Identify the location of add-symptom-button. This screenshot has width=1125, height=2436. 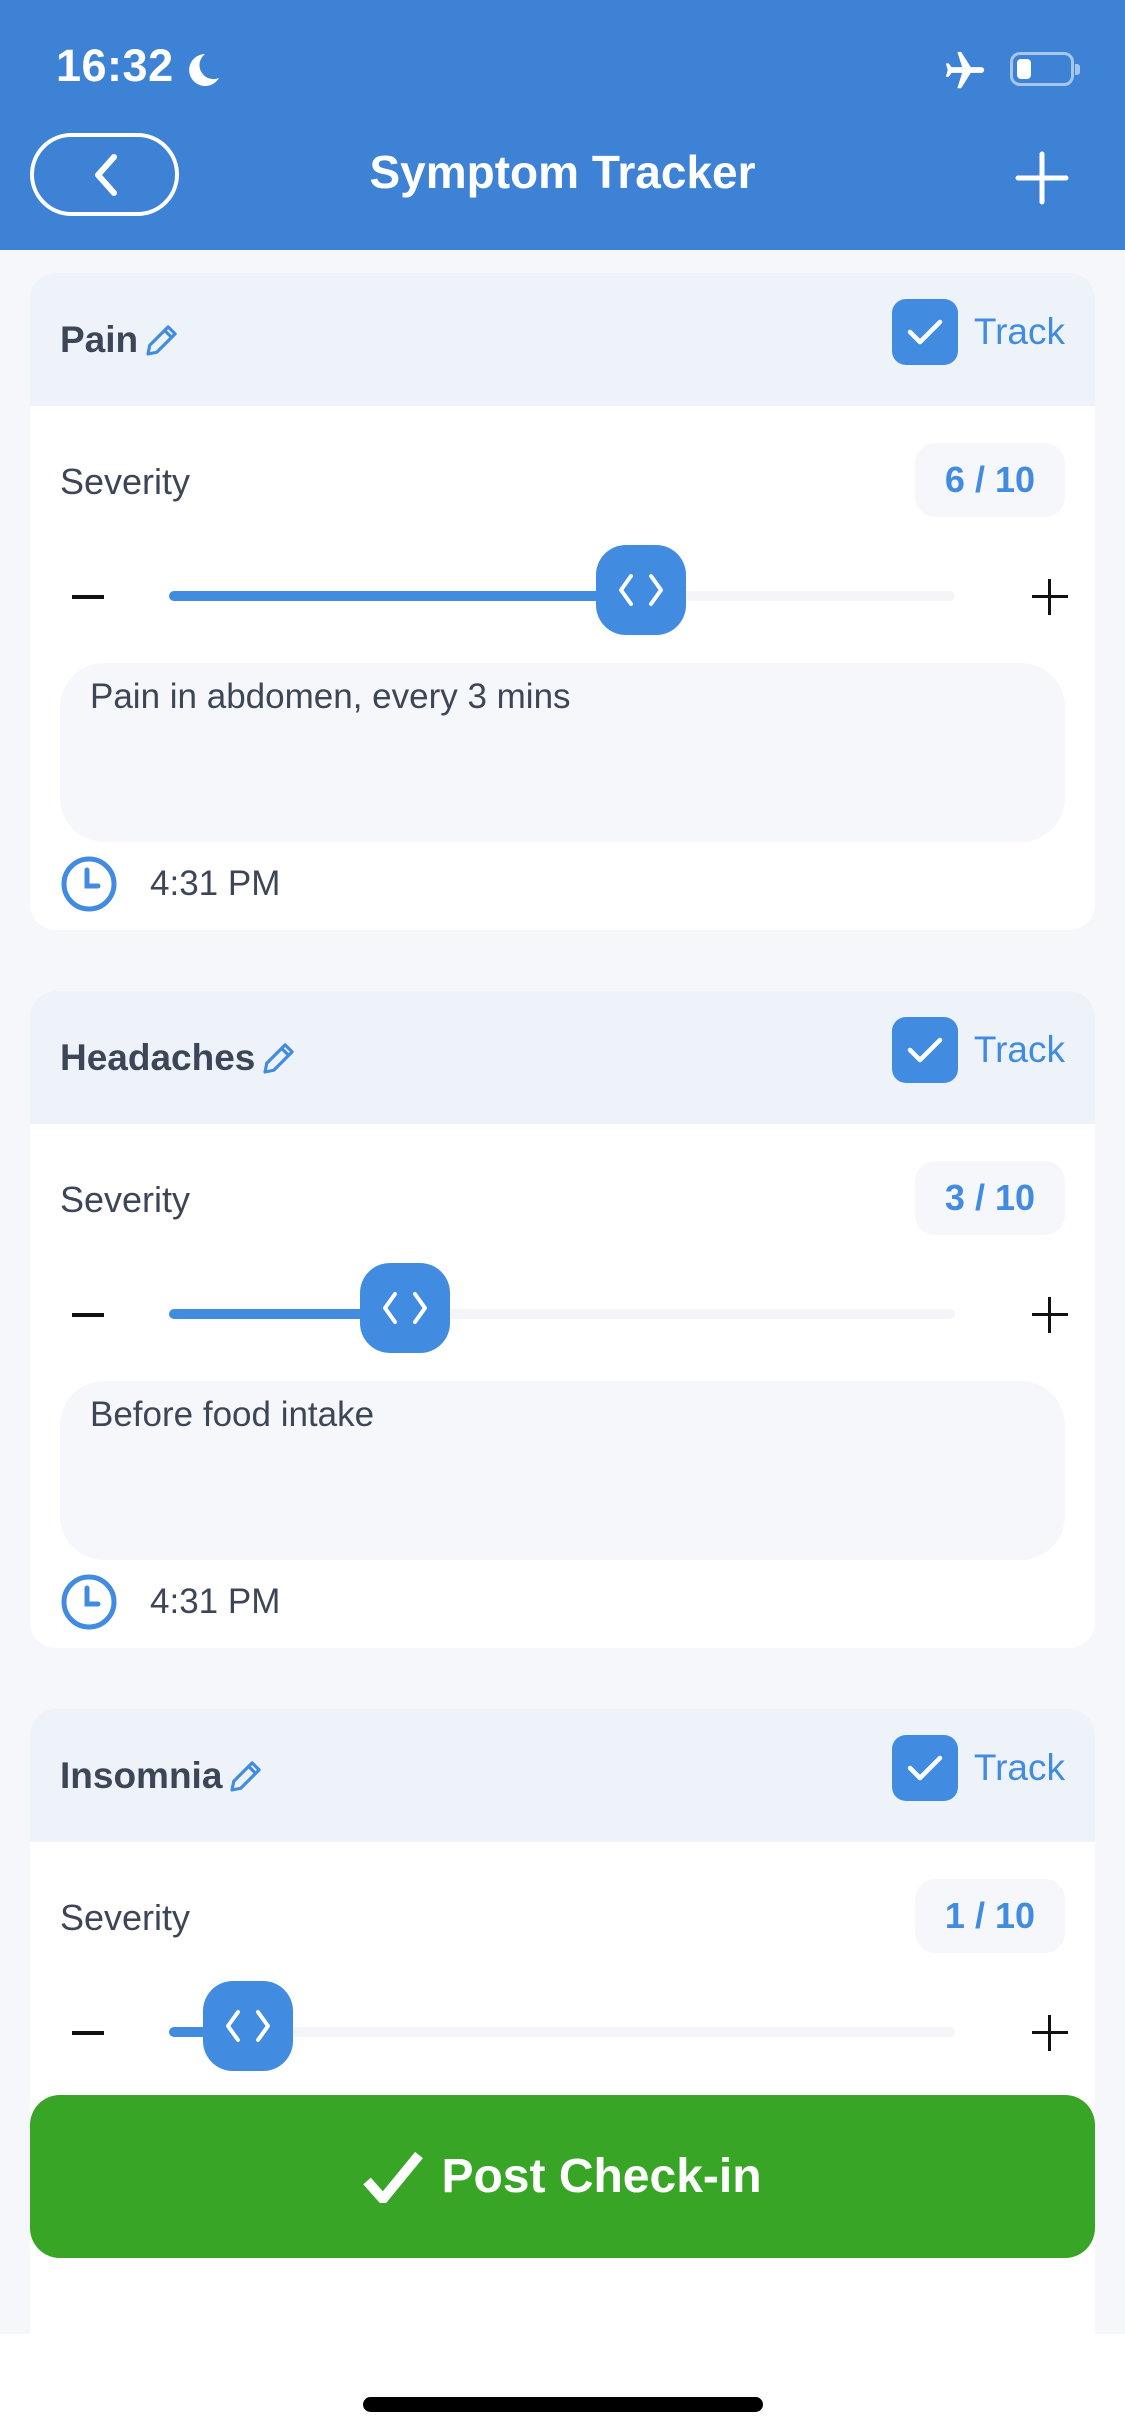
(1042, 178).